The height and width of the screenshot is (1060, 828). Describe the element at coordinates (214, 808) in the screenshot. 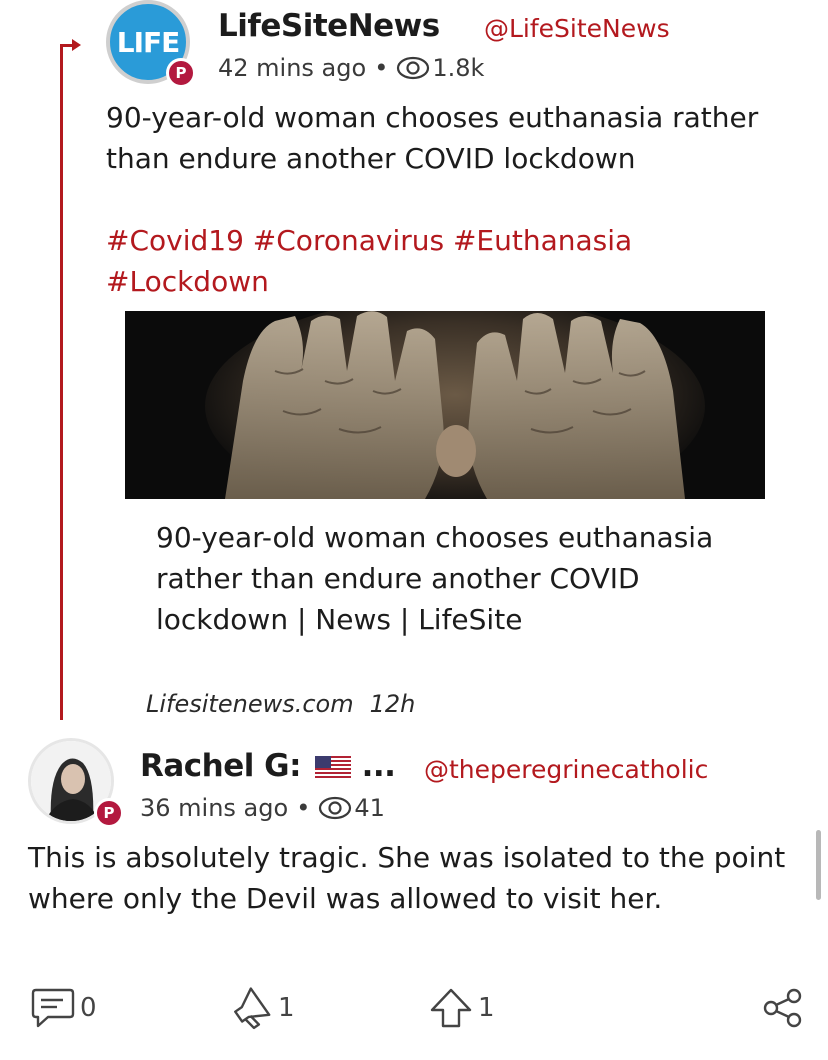

I see `post-time: 36 mins ago` at that location.